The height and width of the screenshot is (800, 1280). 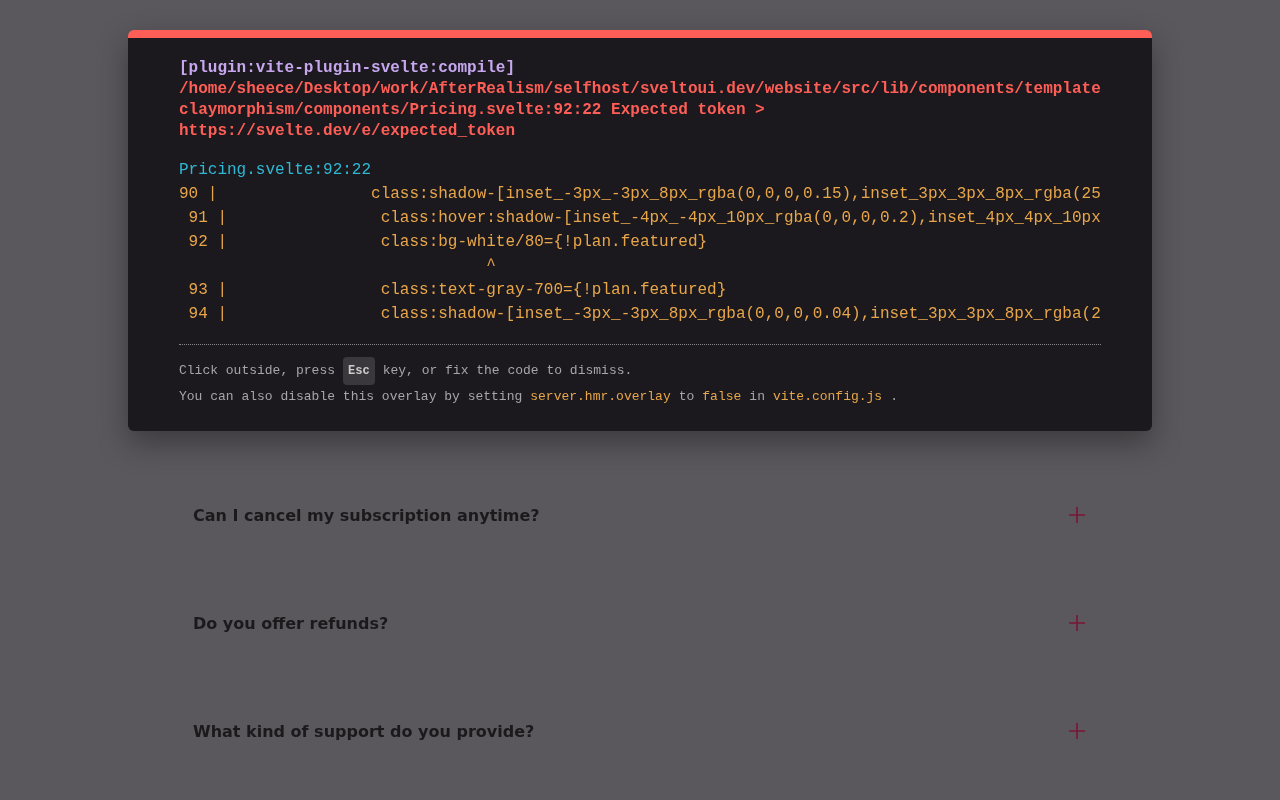 What do you see at coordinates (448, 242) in the screenshot?
I see `code-line: 92 | class:bg-white/80={!plan.featured}` at bounding box center [448, 242].